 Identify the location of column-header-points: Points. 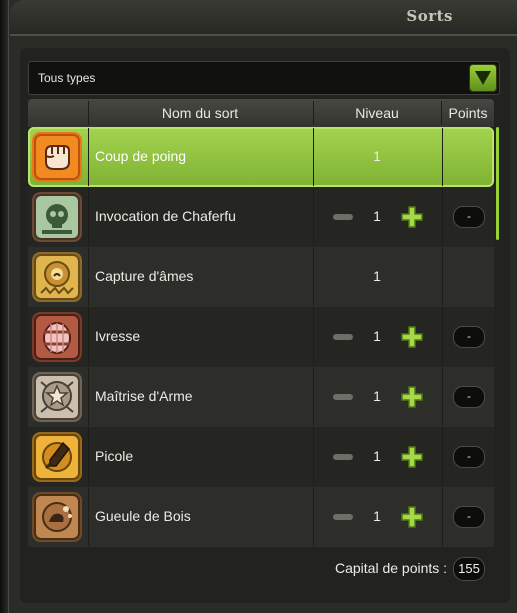
(468, 113).